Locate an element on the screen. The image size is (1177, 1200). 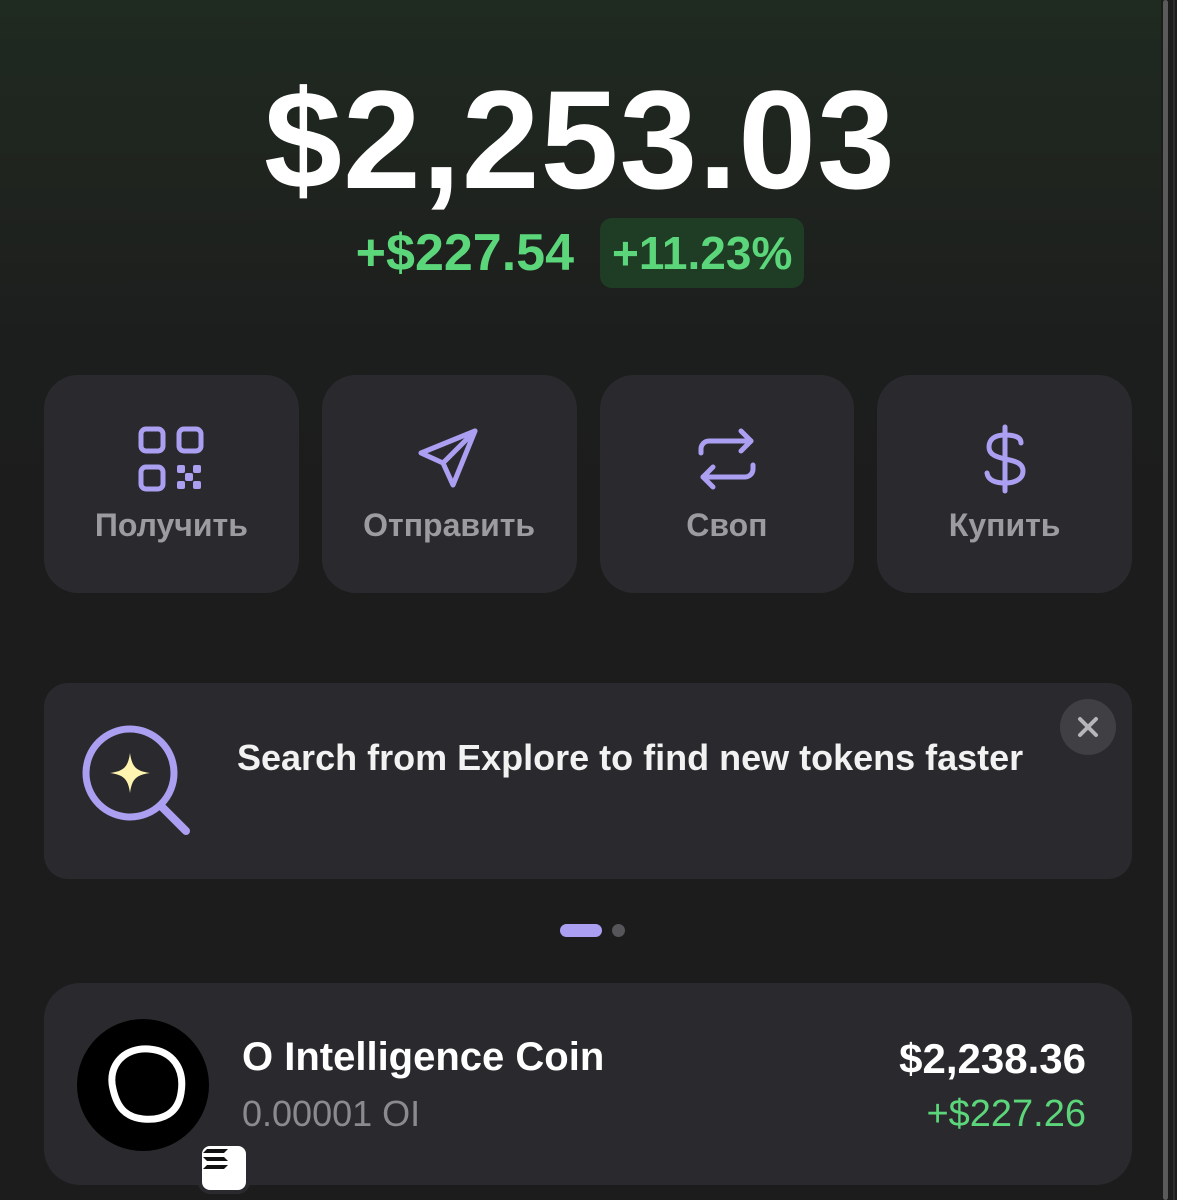
token-amount: 0.00001 OI is located at coordinates (331, 1113).